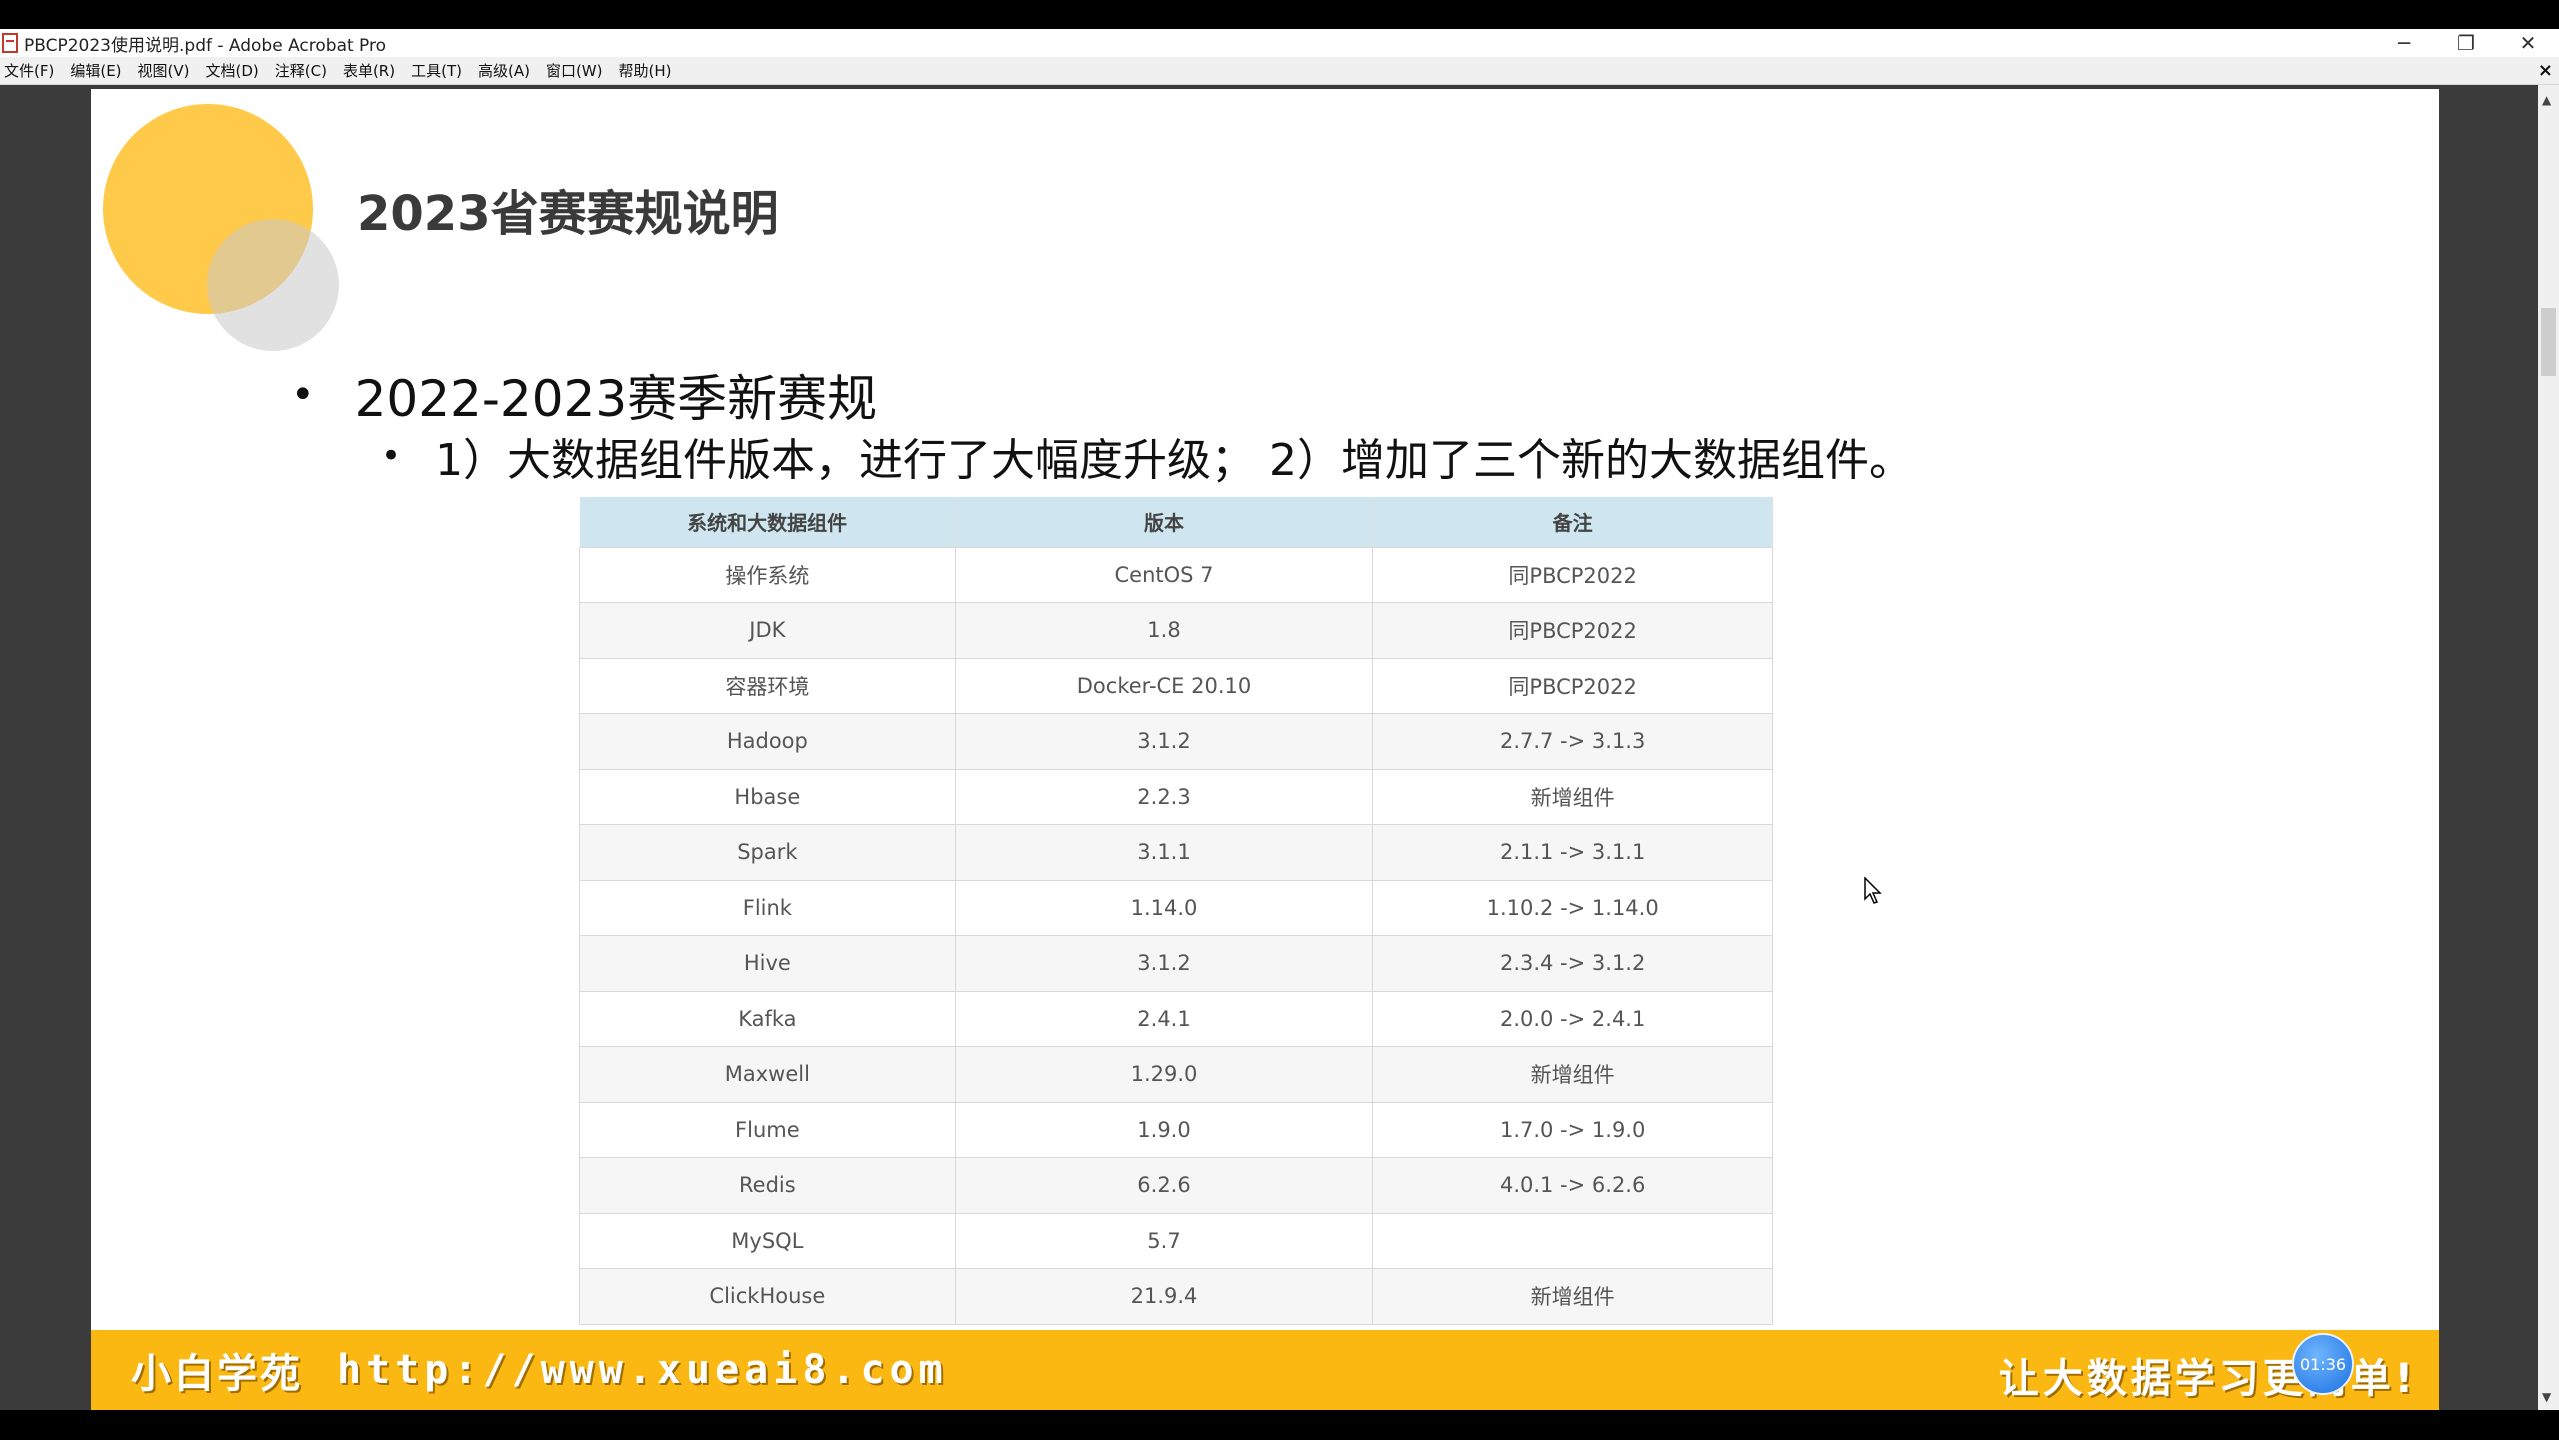 Image resolution: width=2559 pixels, height=1440 pixels. Describe the element at coordinates (767, 685) in the screenshot. I see `cell-component: 容器环境` at that location.